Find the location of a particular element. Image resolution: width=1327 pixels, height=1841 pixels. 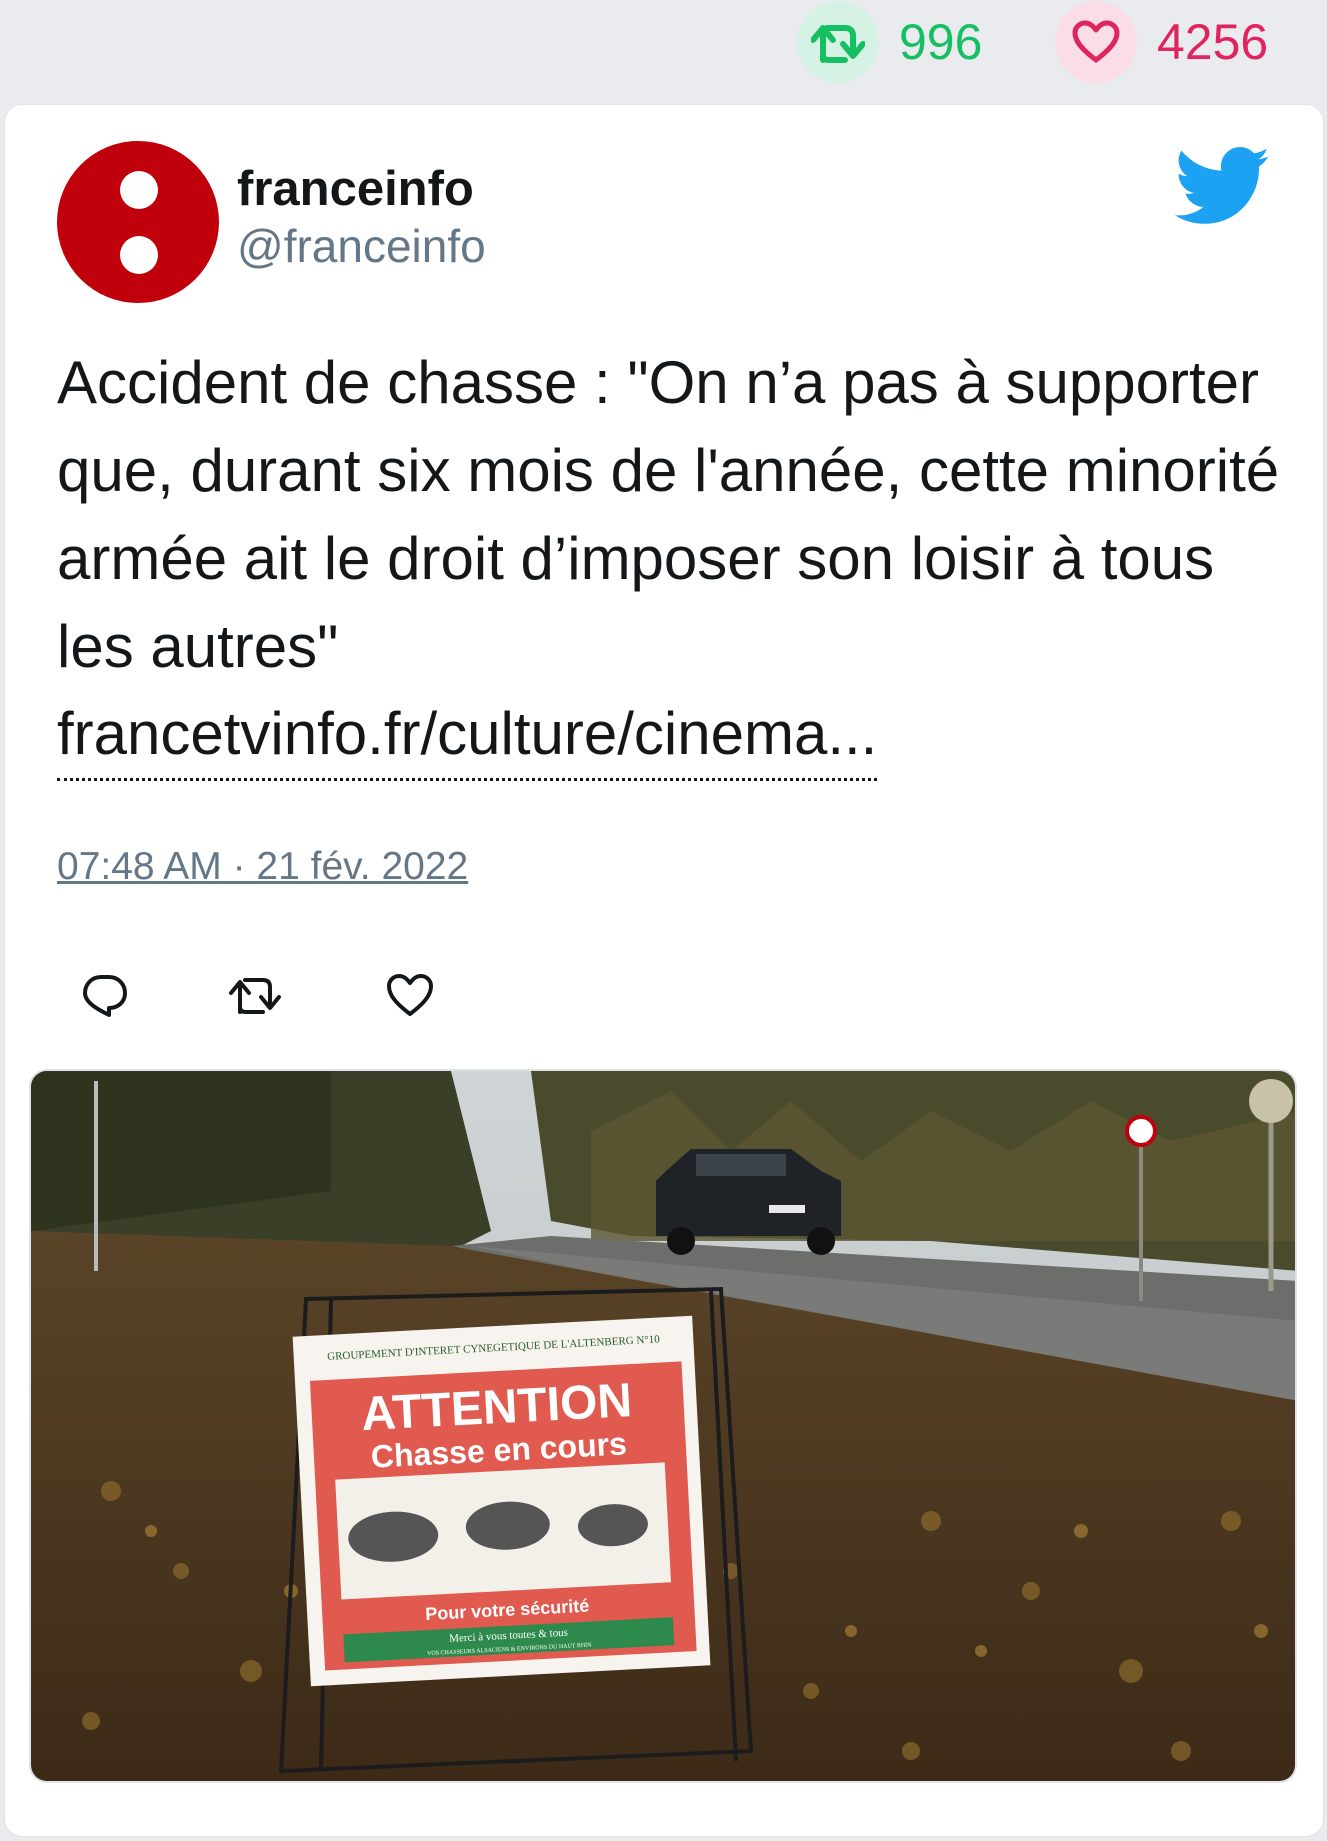

twitter-bird-icon is located at coordinates (1222, 186).